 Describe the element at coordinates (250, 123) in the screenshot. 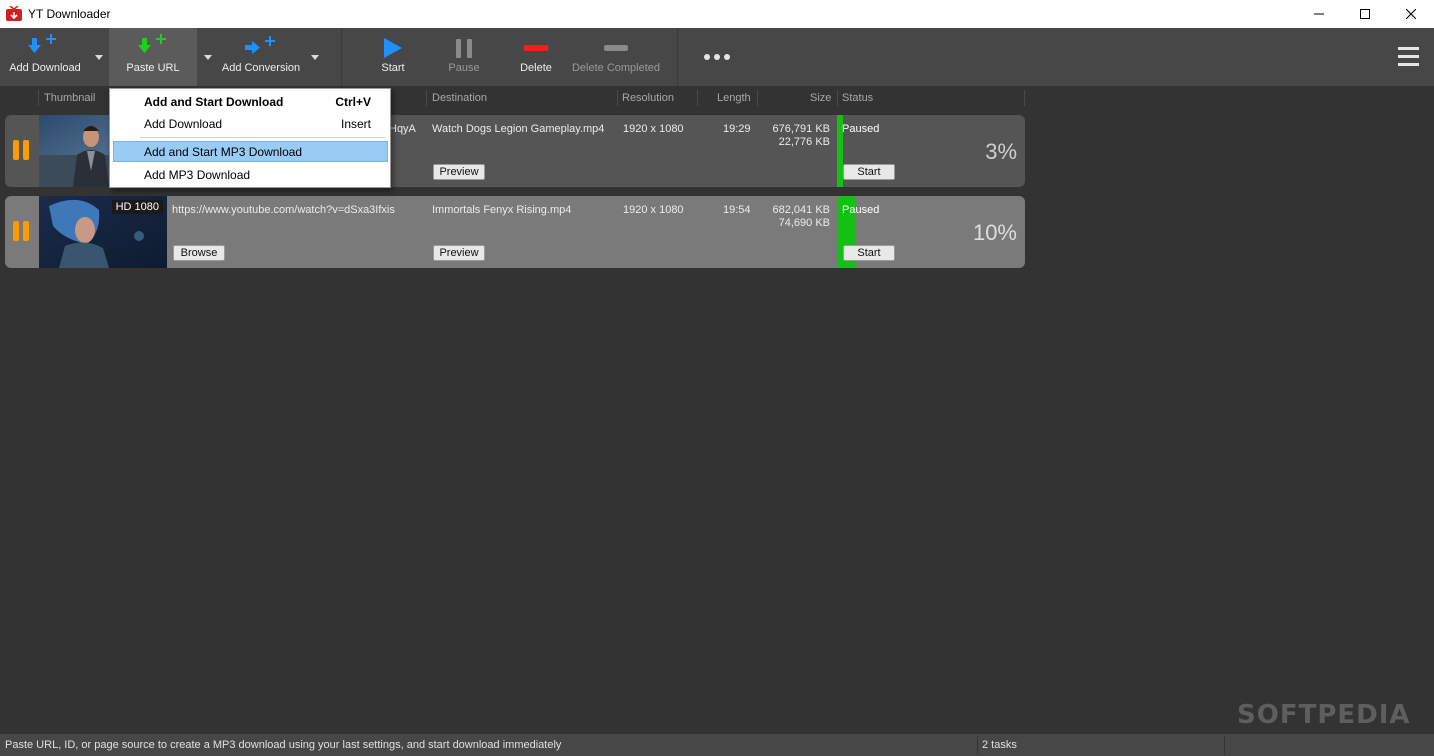

I see `menu-item-add-download: Add Download Insert` at that location.